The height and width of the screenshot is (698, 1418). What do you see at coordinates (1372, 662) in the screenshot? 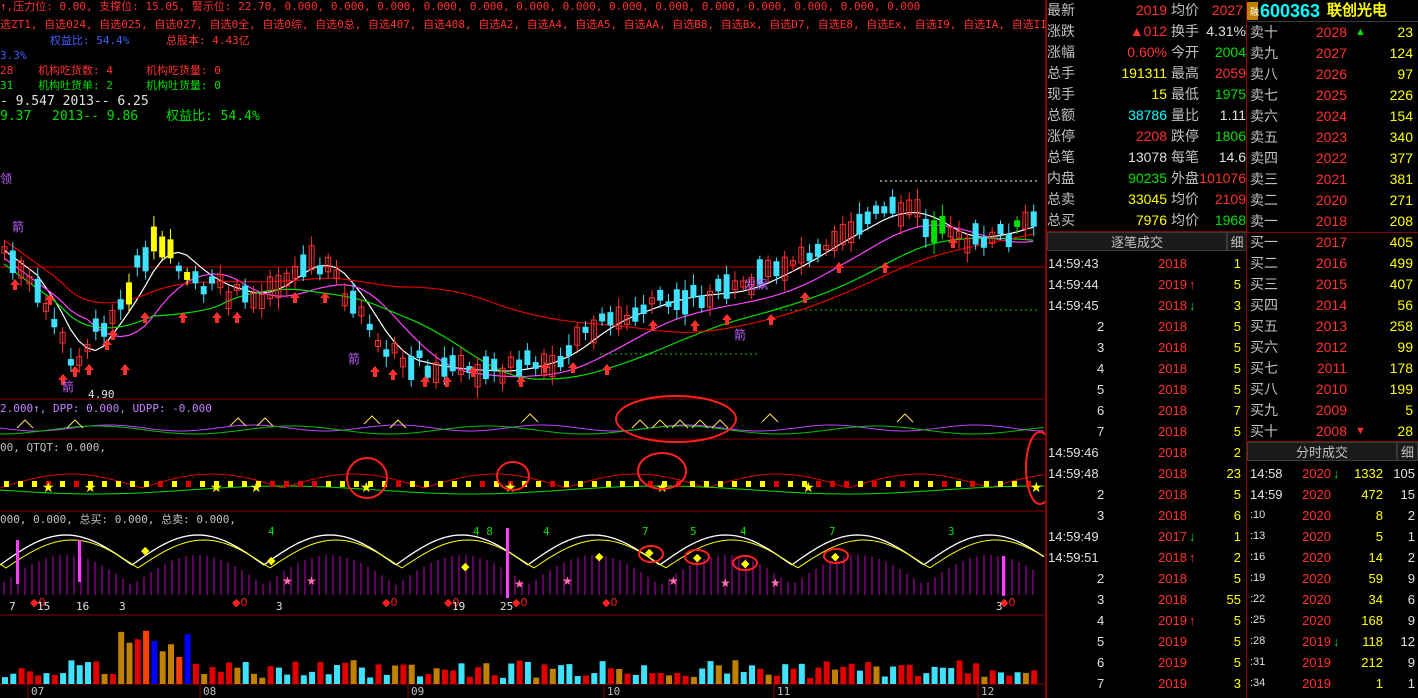
I see `minute-volume: 212` at bounding box center [1372, 662].